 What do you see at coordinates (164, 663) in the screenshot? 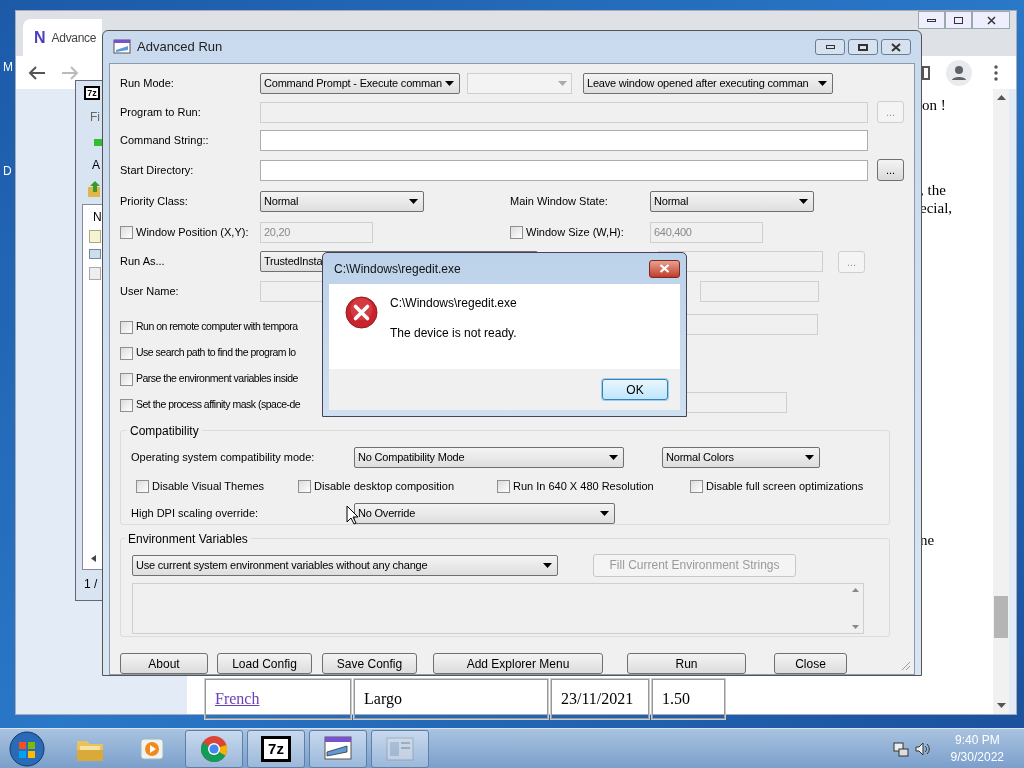
I see `action-button: About` at bounding box center [164, 663].